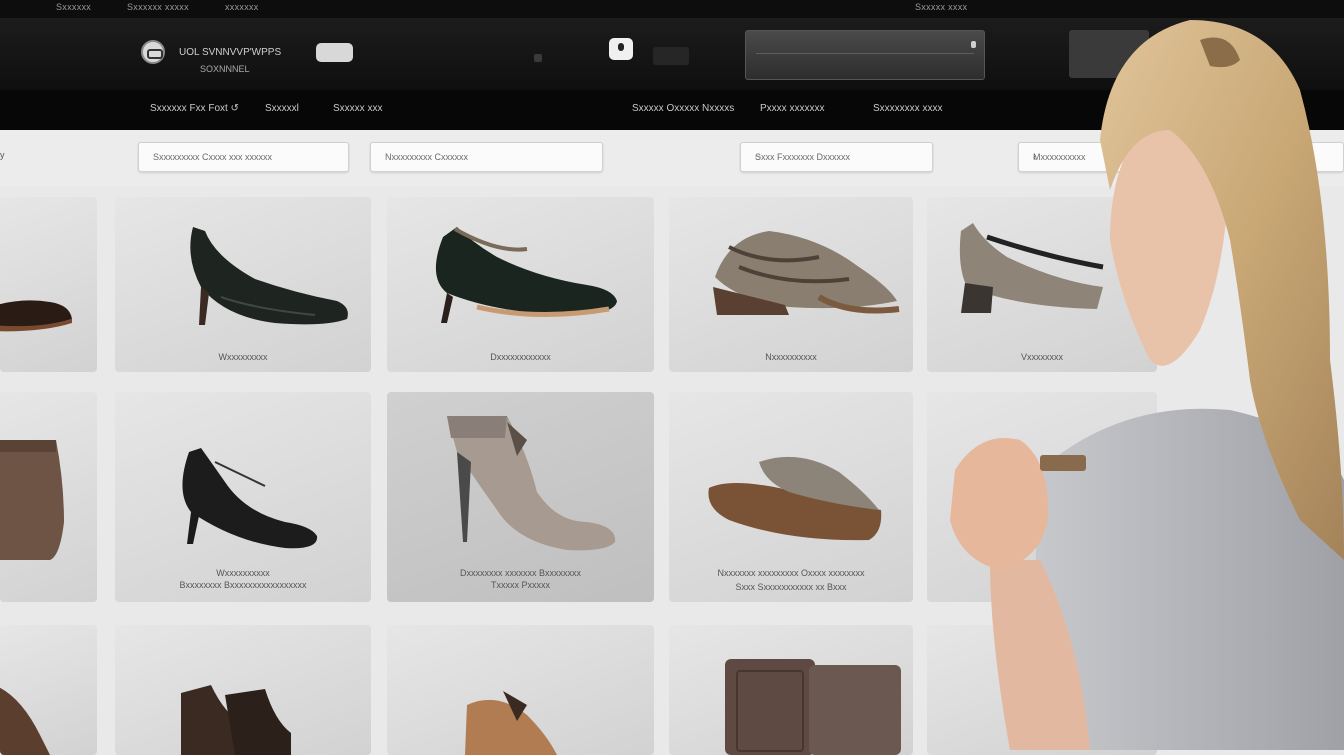 This screenshot has height=755, width=1344. What do you see at coordinates (791, 587) in the screenshot?
I see `product-caption-sub: Sxxx Sxxxxxxxxxxx xx Bxxx` at bounding box center [791, 587].